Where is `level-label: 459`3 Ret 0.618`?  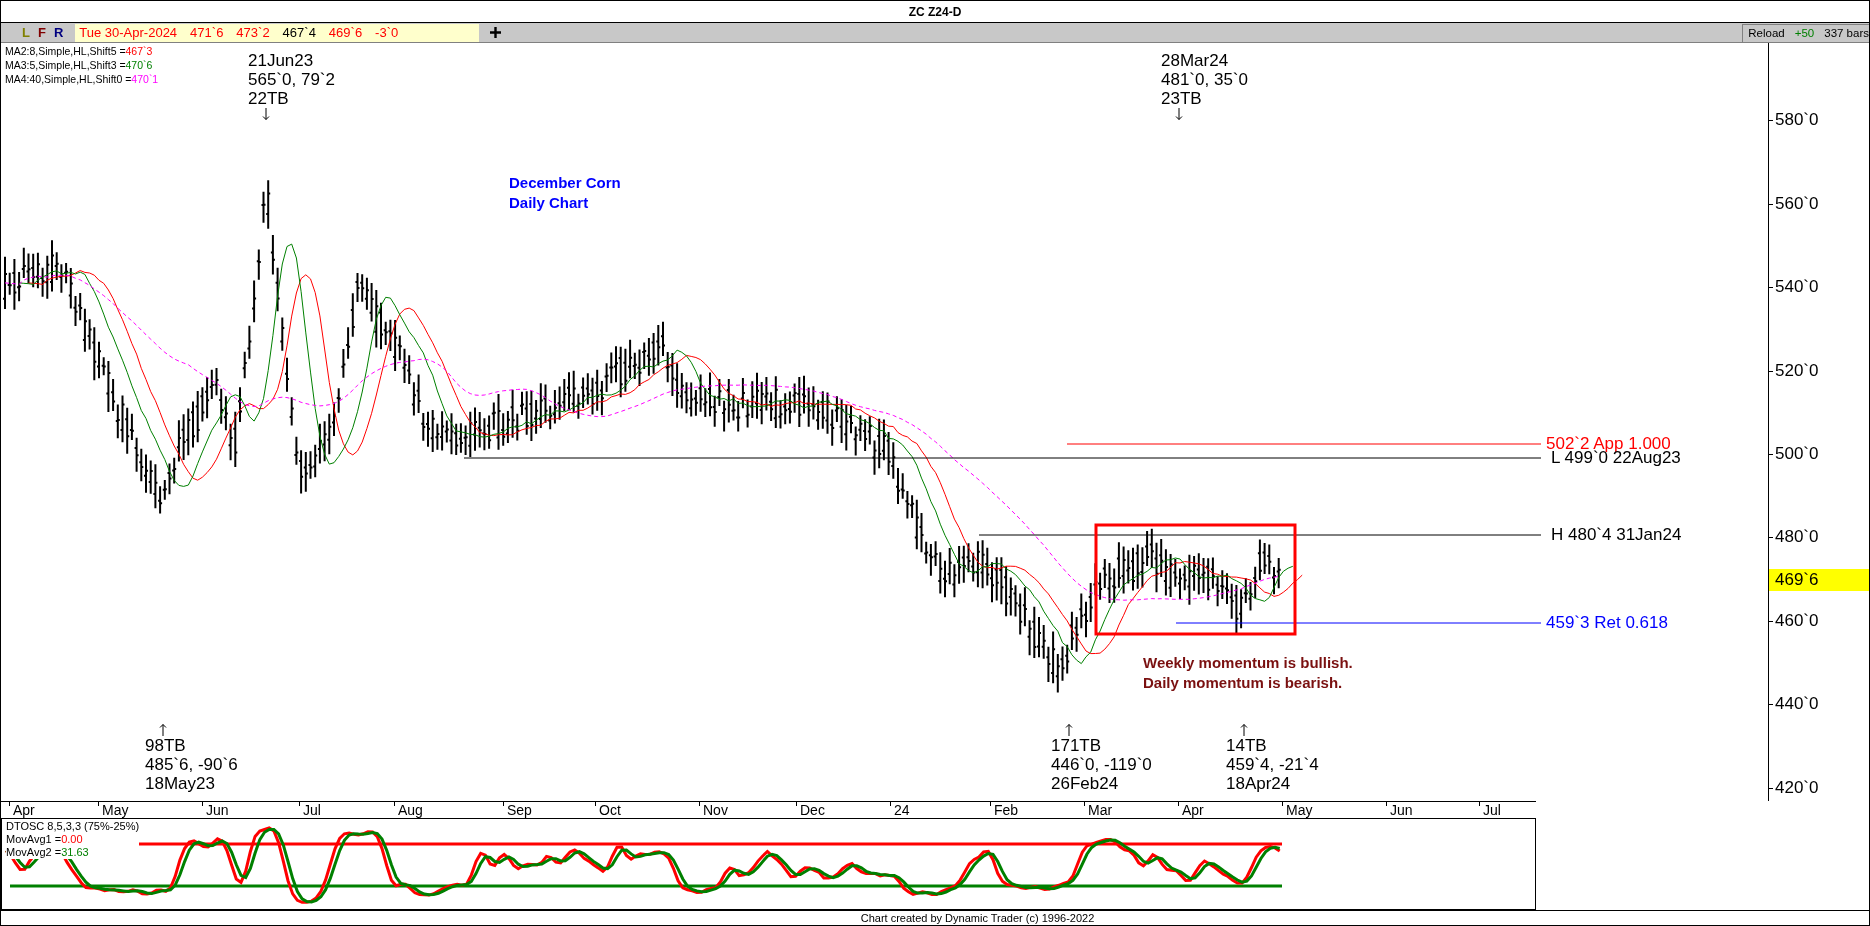 level-label: 459`3 Ret 0.618 is located at coordinates (1607, 623).